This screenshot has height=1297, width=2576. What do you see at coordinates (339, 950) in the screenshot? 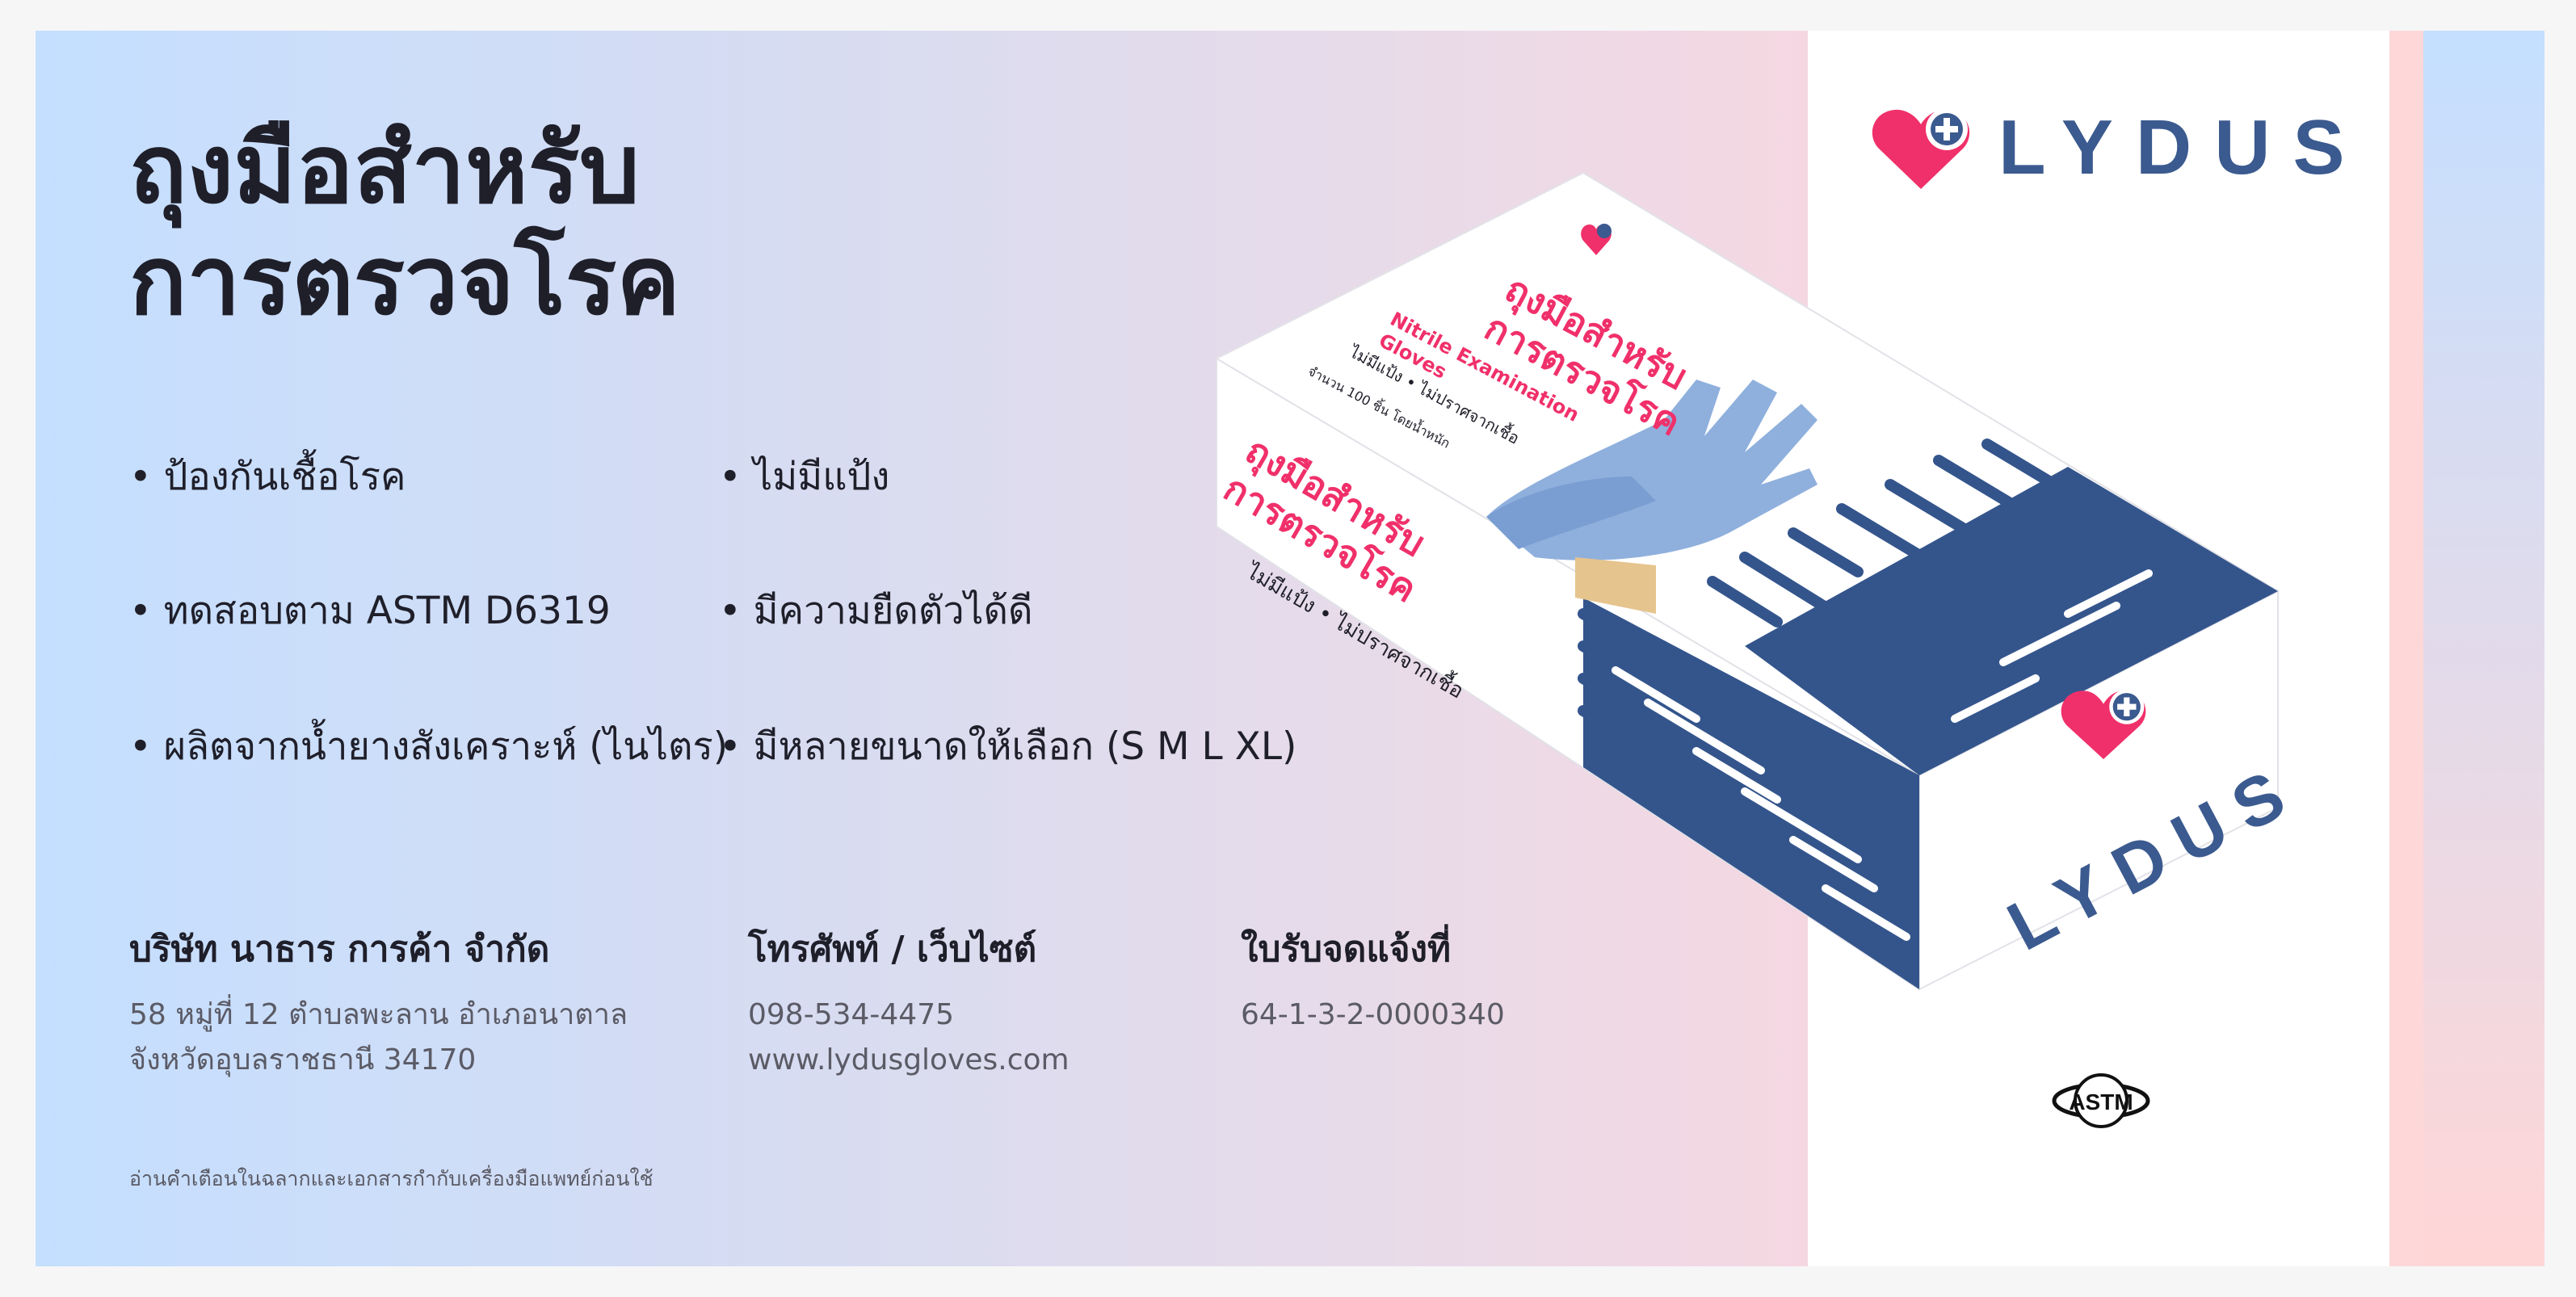
I see `company-heading: บริษัท นาธาร การค้า จำกัด` at bounding box center [339, 950].